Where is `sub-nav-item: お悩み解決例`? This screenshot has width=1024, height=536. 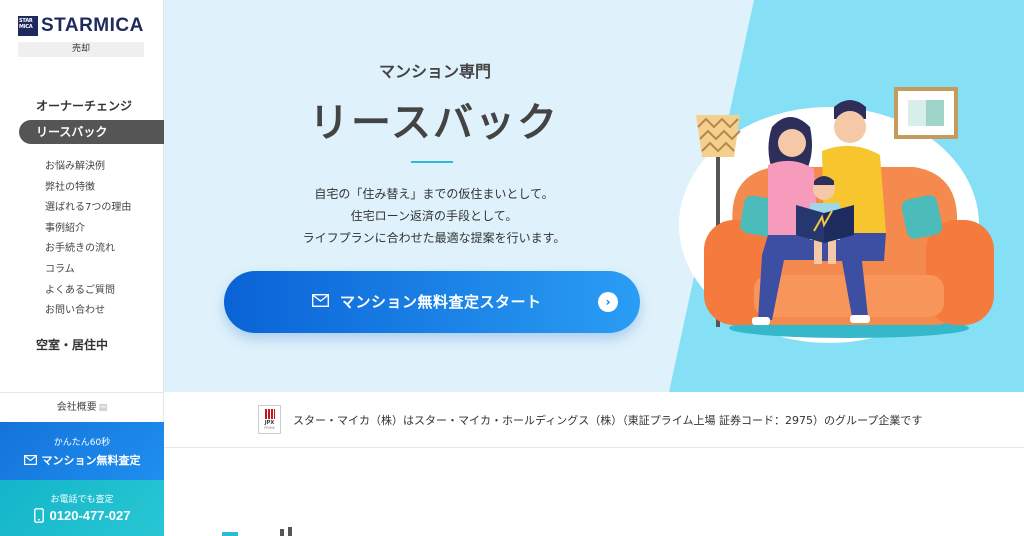 sub-nav-item: お悩み解決例 is located at coordinates (88, 170).